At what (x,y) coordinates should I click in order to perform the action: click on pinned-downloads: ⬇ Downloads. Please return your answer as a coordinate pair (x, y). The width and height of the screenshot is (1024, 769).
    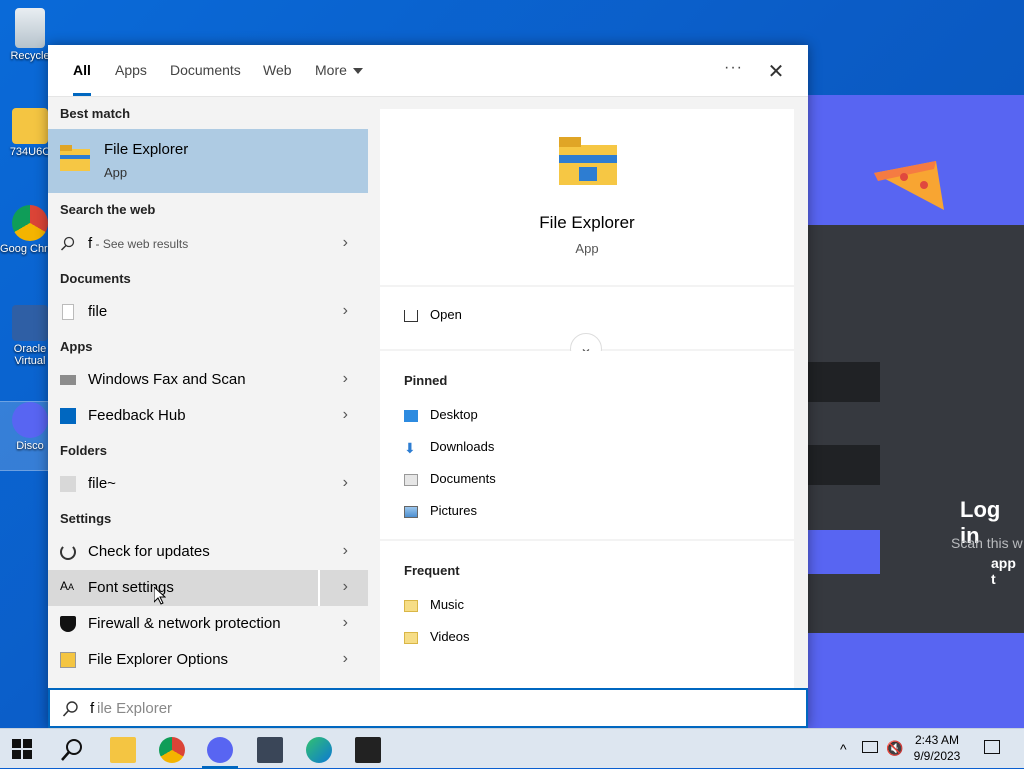
    Looking at the image, I should click on (449, 447).